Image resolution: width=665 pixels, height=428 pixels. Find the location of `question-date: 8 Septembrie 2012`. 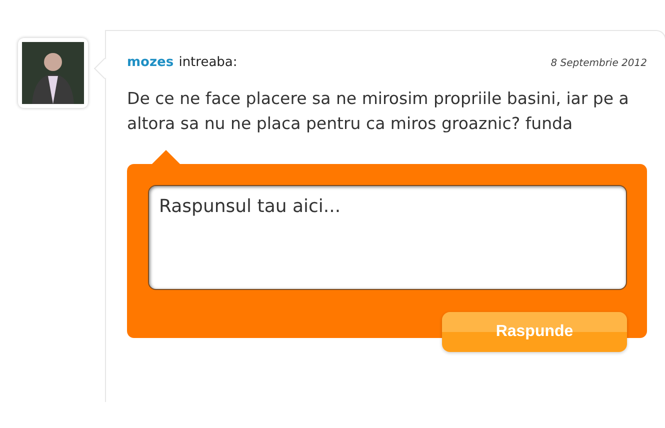

question-date: 8 Septembrie 2012 is located at coordinates (598, 63).